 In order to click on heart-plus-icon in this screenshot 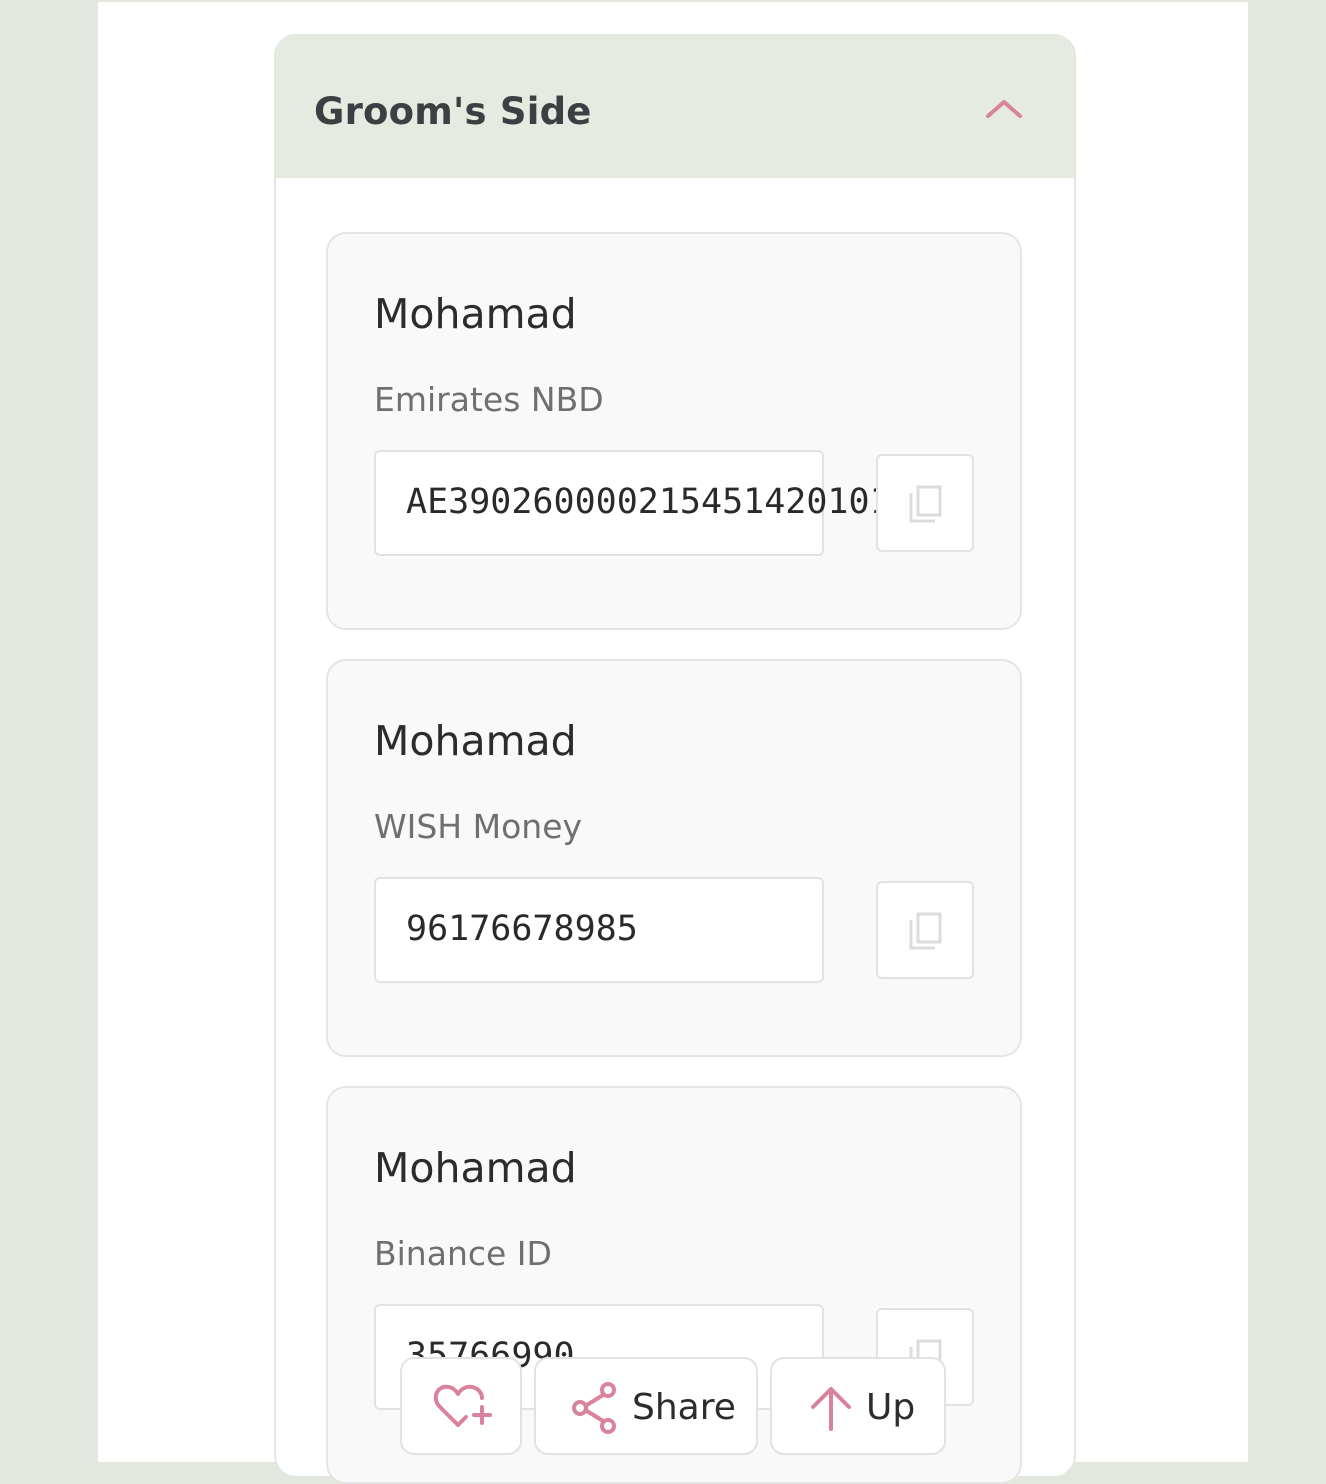, I will do `click(462, 1405)`.